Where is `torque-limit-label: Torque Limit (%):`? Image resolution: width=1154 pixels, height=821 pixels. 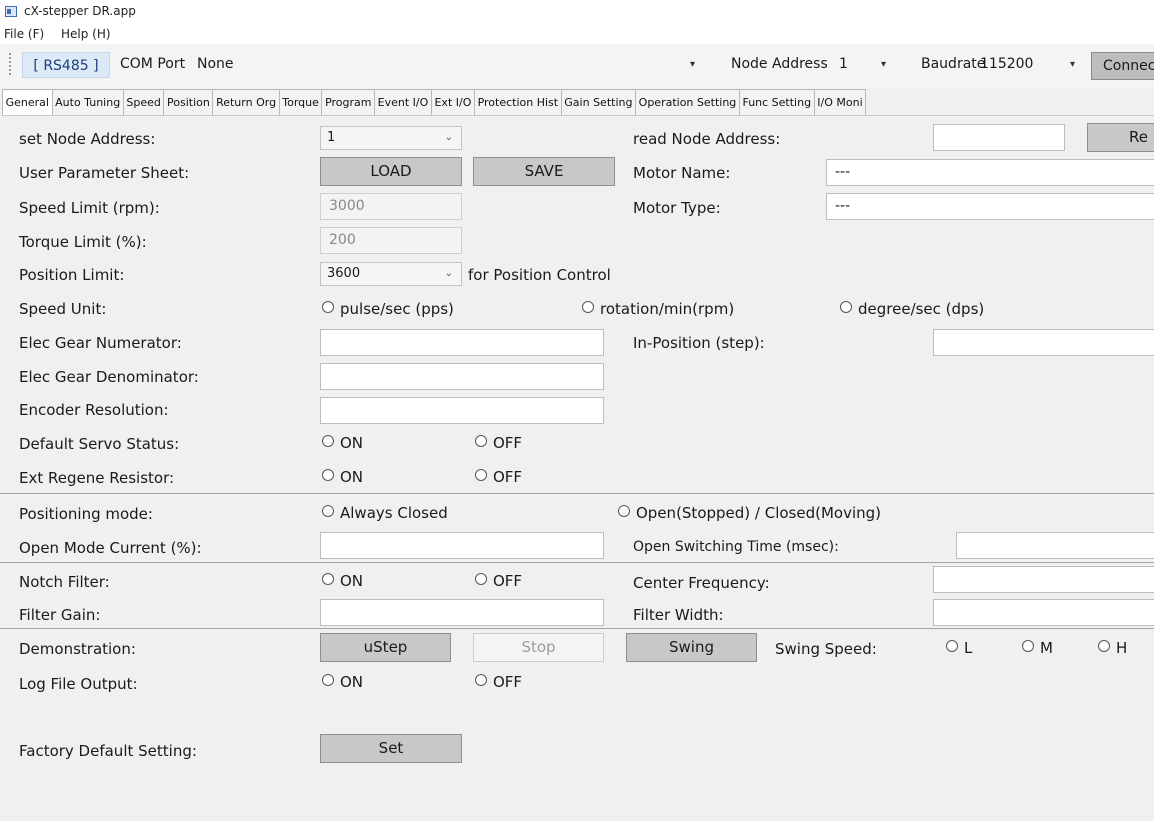
torque-limit-label: Torque Limit (%): is located at coordinates (83, 242).